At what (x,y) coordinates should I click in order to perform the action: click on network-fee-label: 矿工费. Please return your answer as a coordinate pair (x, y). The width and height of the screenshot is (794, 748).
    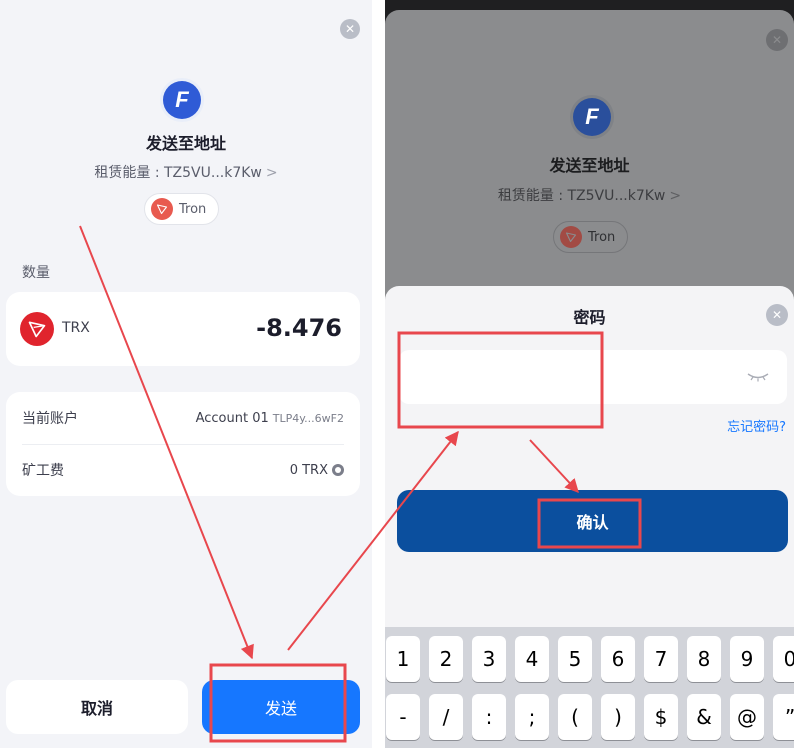
    Looking at the image, I should click on (43, 471).